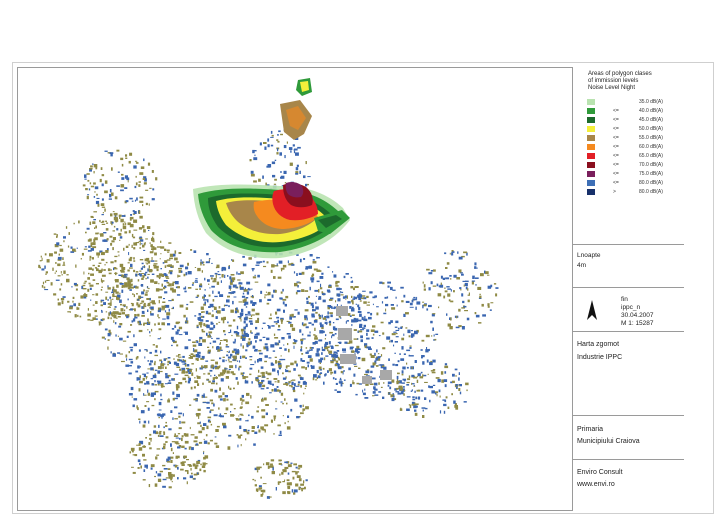 Image resolution: width=728 pixels, height=514 pixels. What do you see at coordinates (596, 484) in the screenshot?
I see `company-website: www.envi.ro` at bounding box center [596, 484].